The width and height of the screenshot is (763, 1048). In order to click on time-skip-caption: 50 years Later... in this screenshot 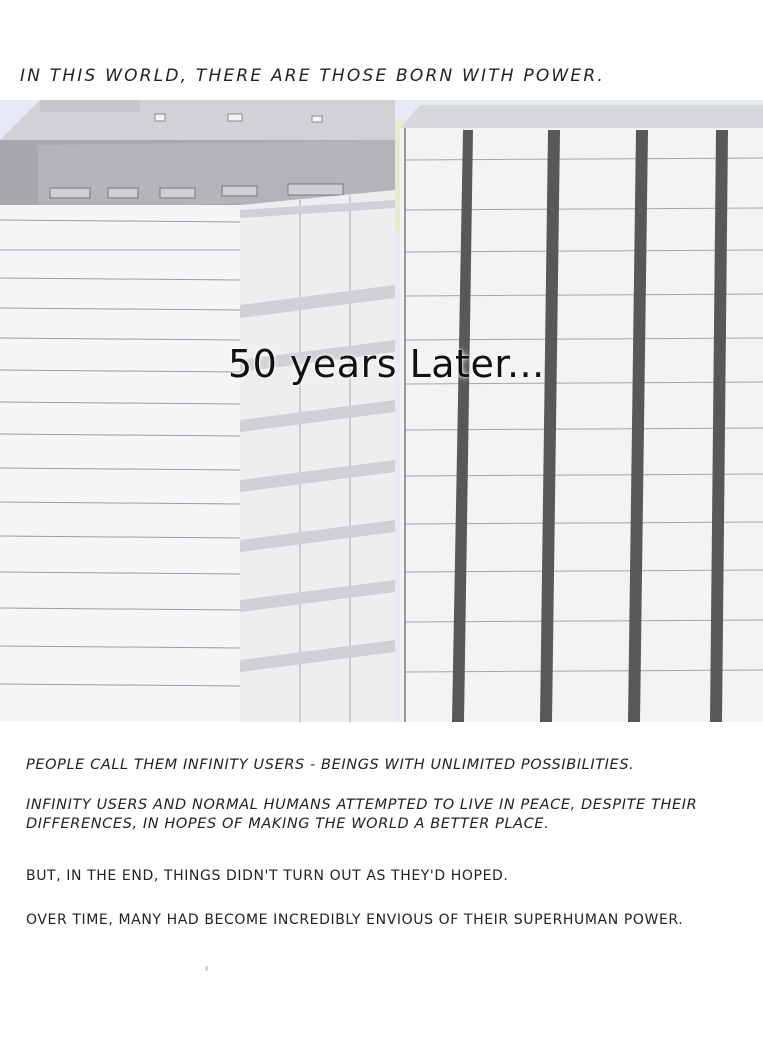, I will do `click(386, 364)`.